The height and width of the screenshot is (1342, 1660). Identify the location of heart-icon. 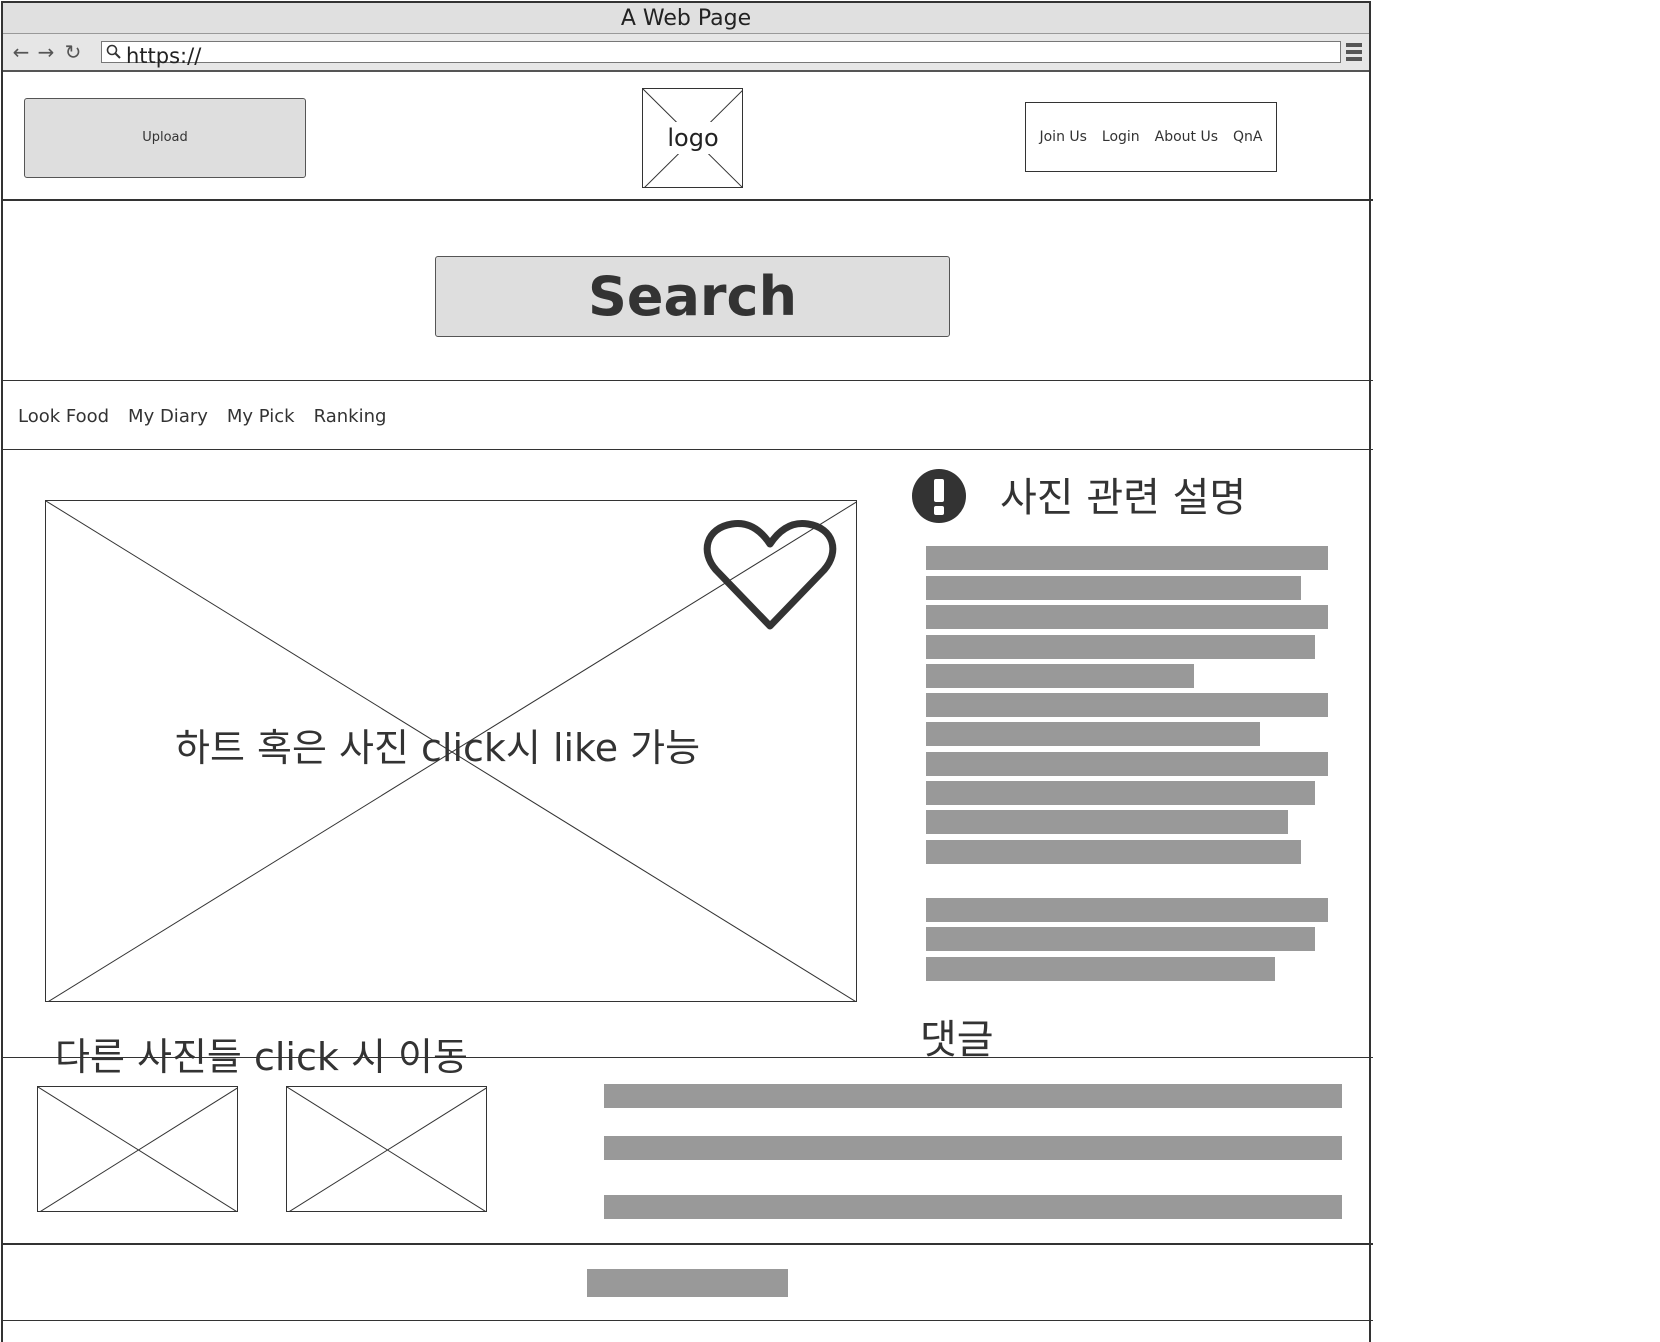
(770, 578).